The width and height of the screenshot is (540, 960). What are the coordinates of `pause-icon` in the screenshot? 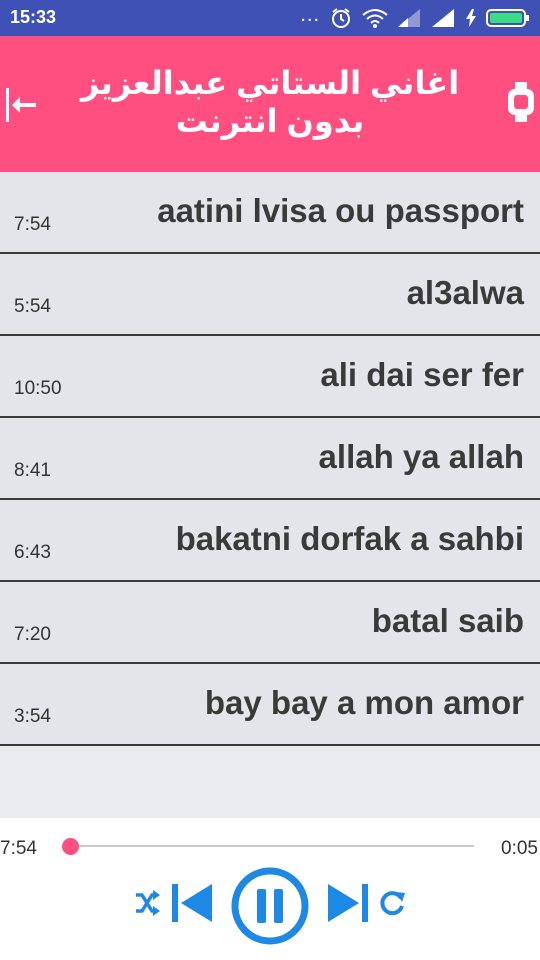 It's located at (270, 906).